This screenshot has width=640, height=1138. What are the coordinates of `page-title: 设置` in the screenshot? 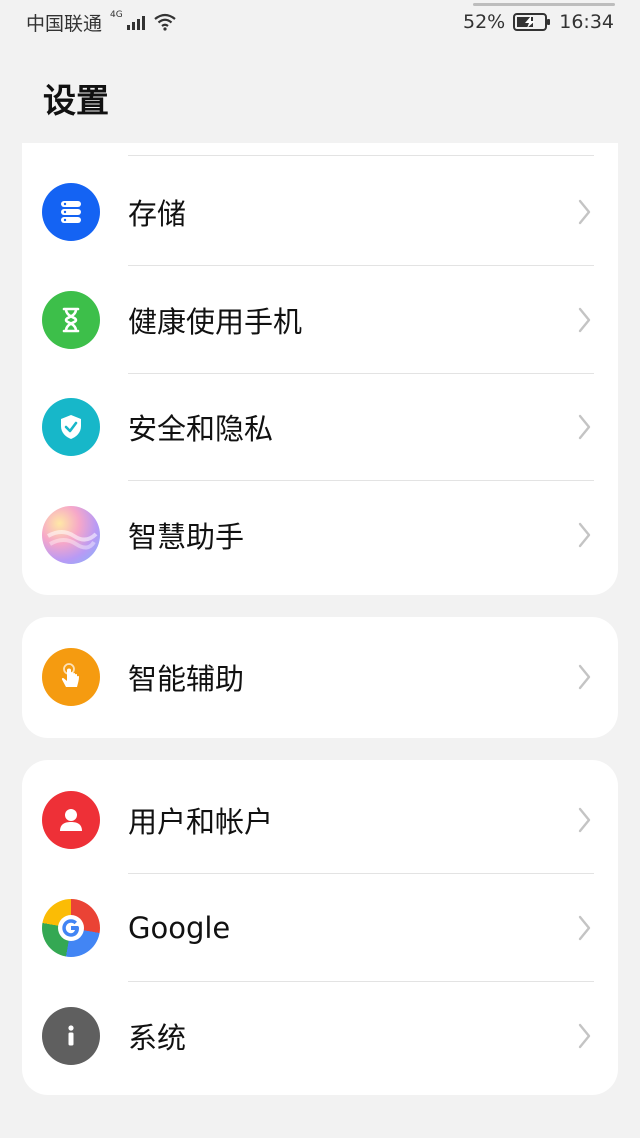 It's located at (76, 100).